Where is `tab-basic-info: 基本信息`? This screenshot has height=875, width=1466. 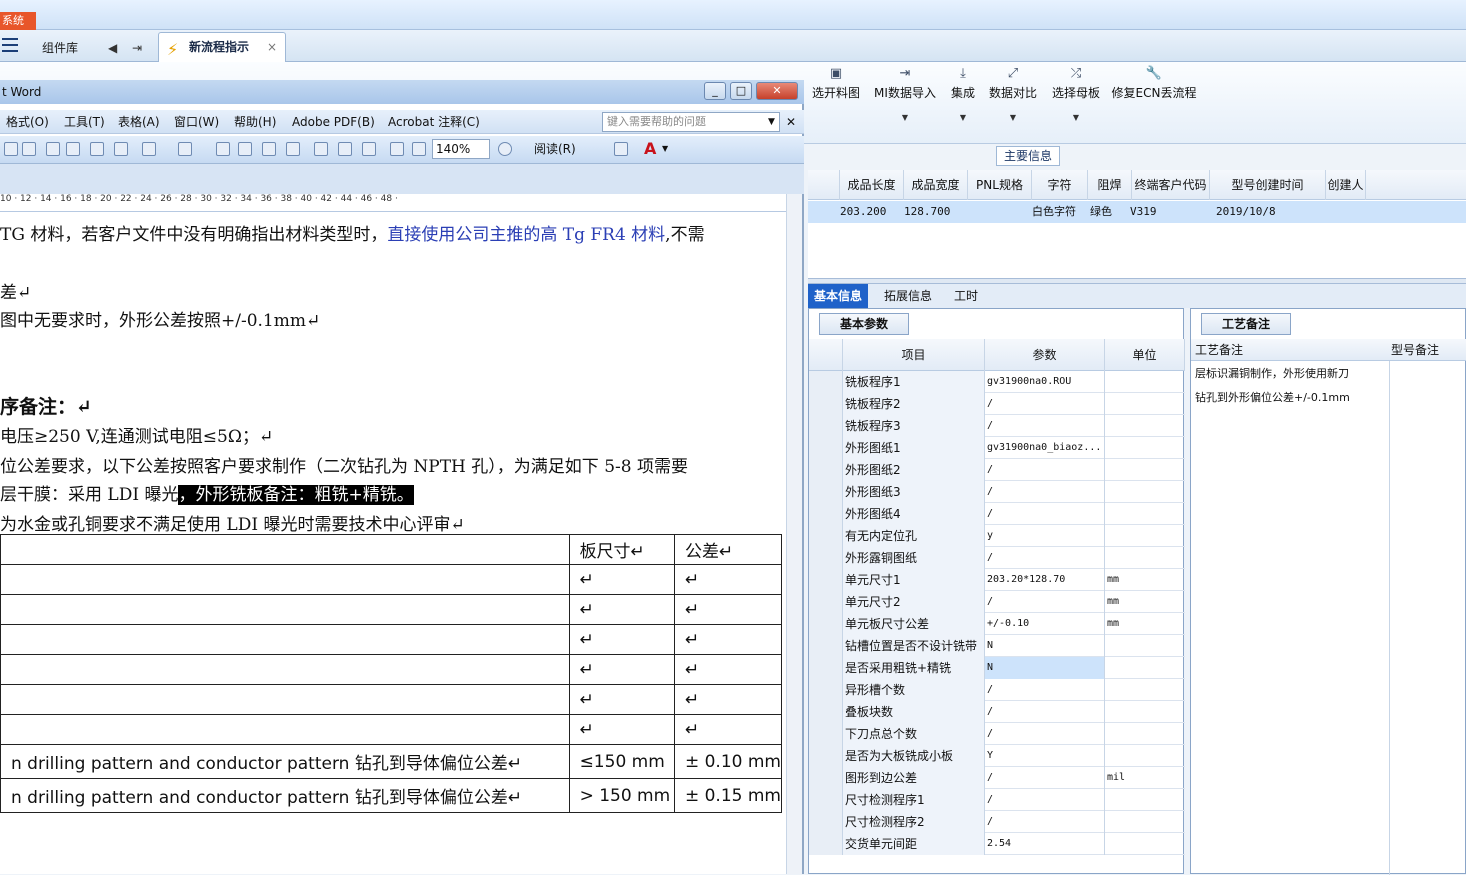
tab-basic-info: 基本信息 is located at coordinates (838, 296).